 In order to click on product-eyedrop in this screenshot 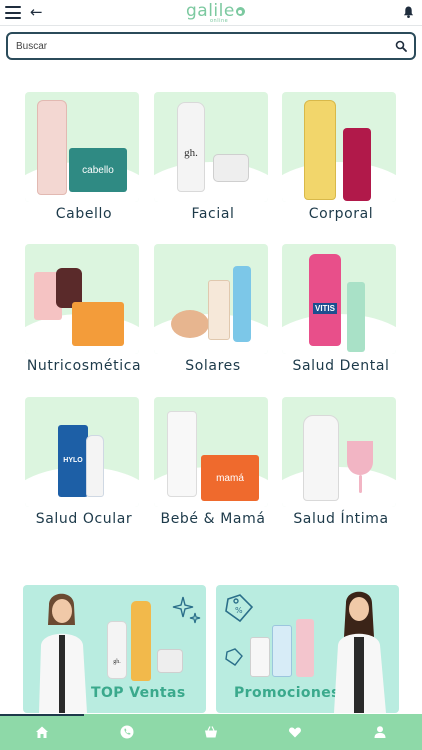, I will do `click(95, 466)`.